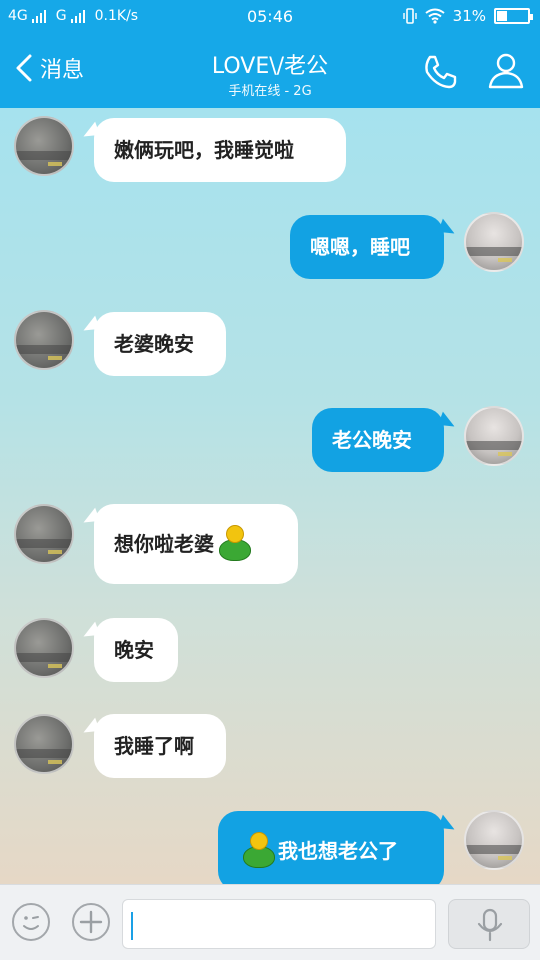 The image size is (540, 960). I want to click on smiley-icon, so click(31, 923).